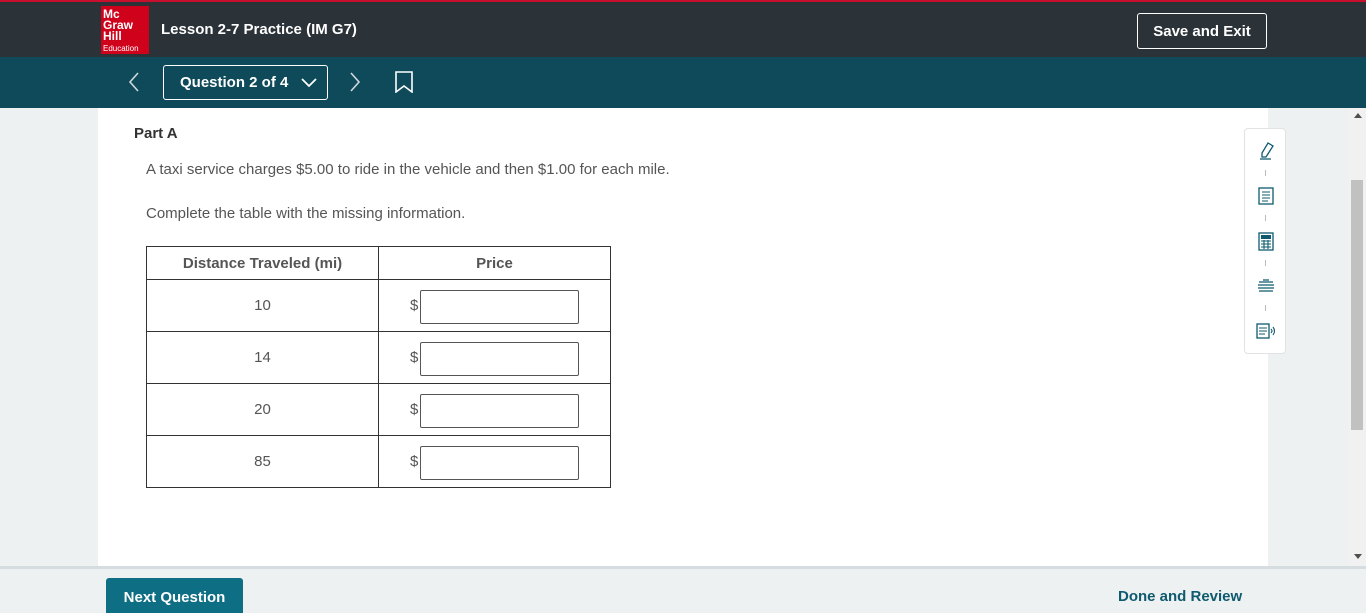 The width and height of the screenshot is (1366, 613). Describe the element at coordinates (262, 263) in the screenshot. I see `column-header-distance: Distance Traveled (mi)` at that location.